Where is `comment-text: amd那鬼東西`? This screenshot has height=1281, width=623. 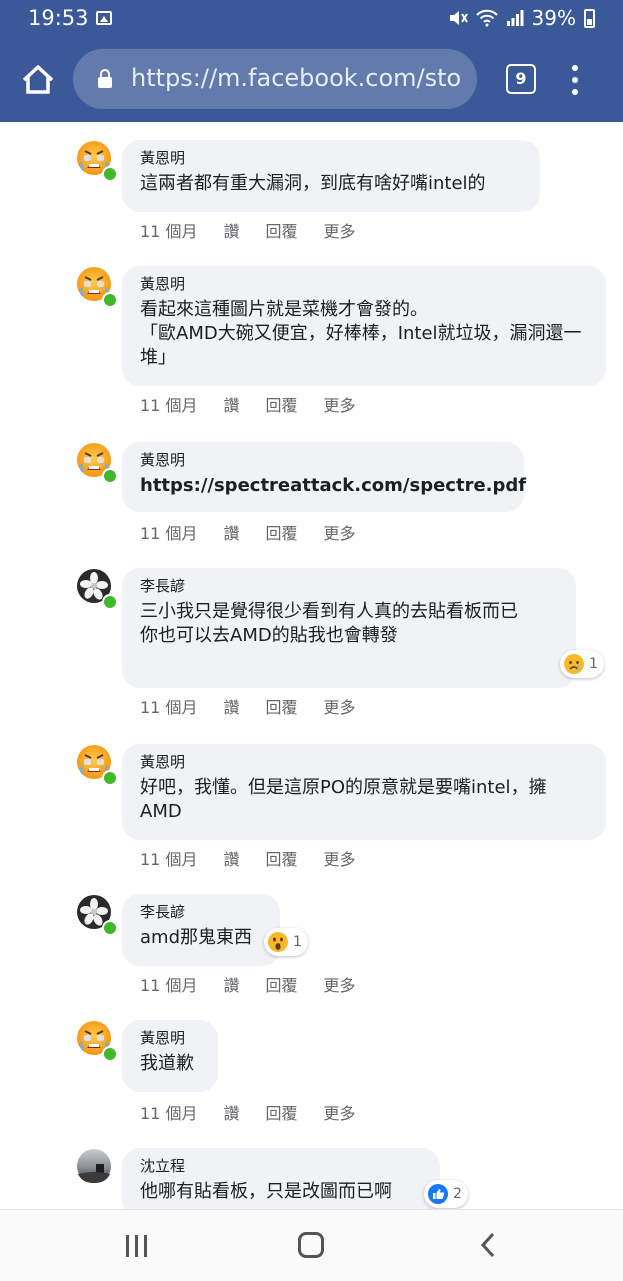 comment-text: amd那鬼東西 is located at coordinates (196, 937).